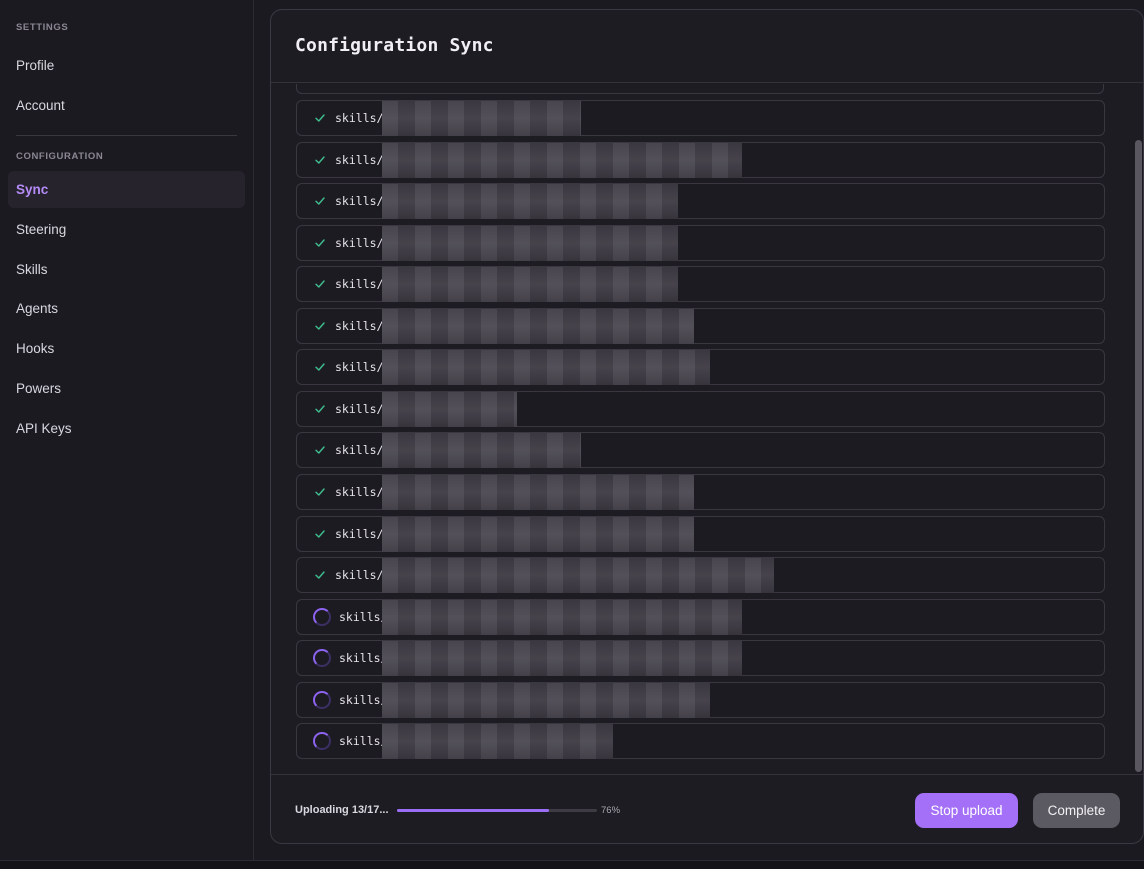 The width and height of the screenshot is (1144, 869). I want to click on scrollbar, so click(1138, 429).